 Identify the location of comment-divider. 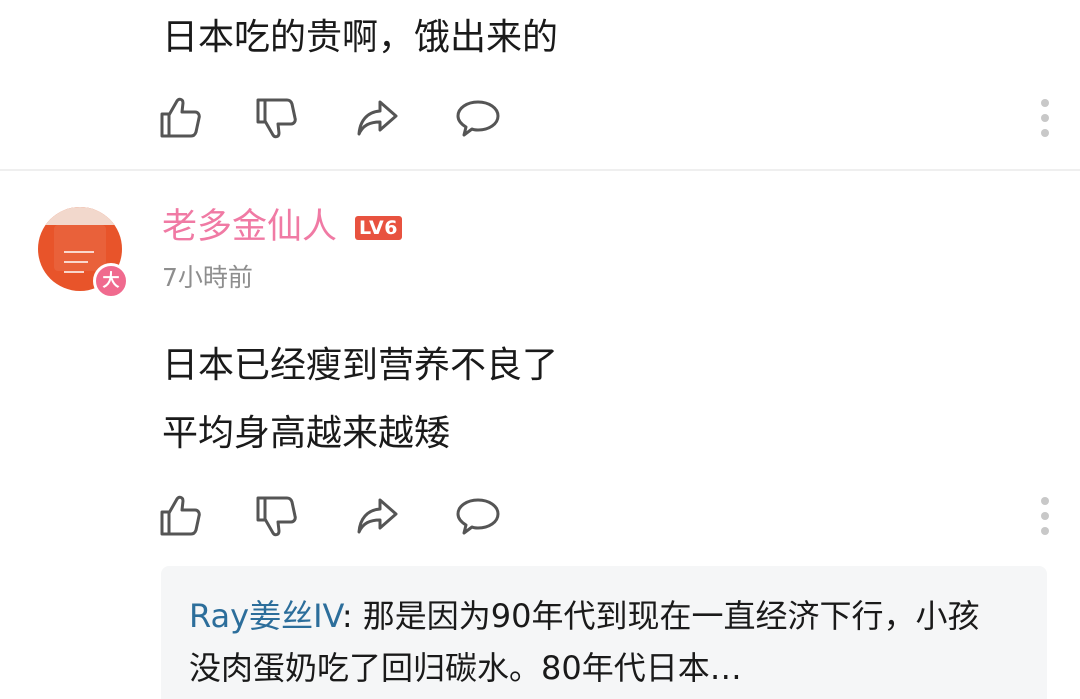
(540, 170).